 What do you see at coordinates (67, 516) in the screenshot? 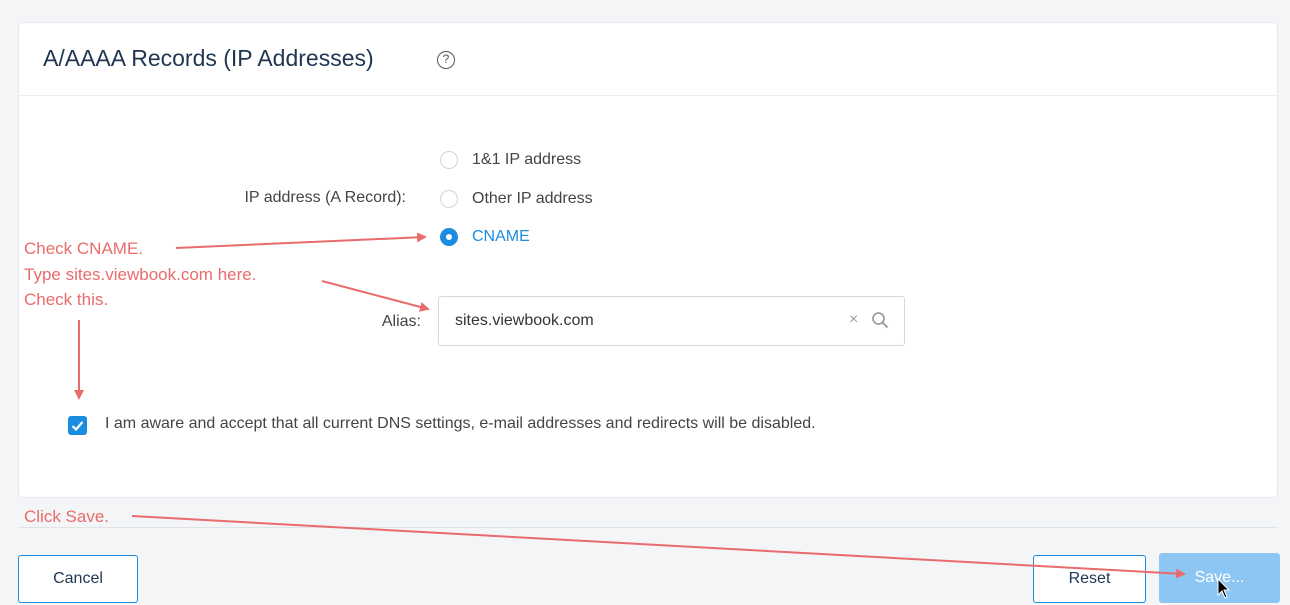
I see `annotation-click-save: Click Save.` at bounding box center [67, 516].